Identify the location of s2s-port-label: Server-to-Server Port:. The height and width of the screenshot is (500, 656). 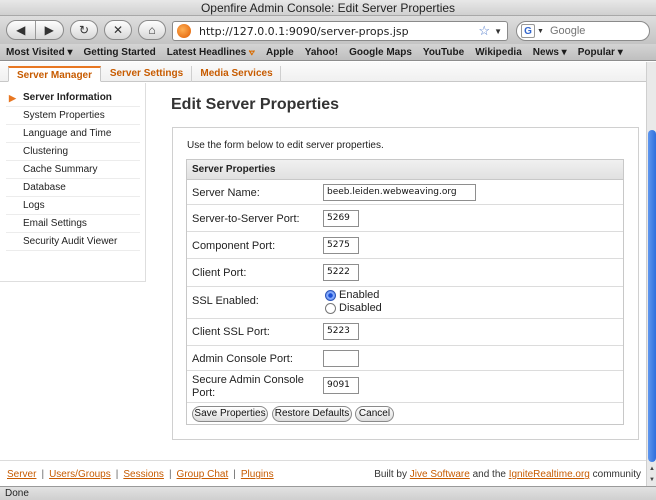
(246, 219).